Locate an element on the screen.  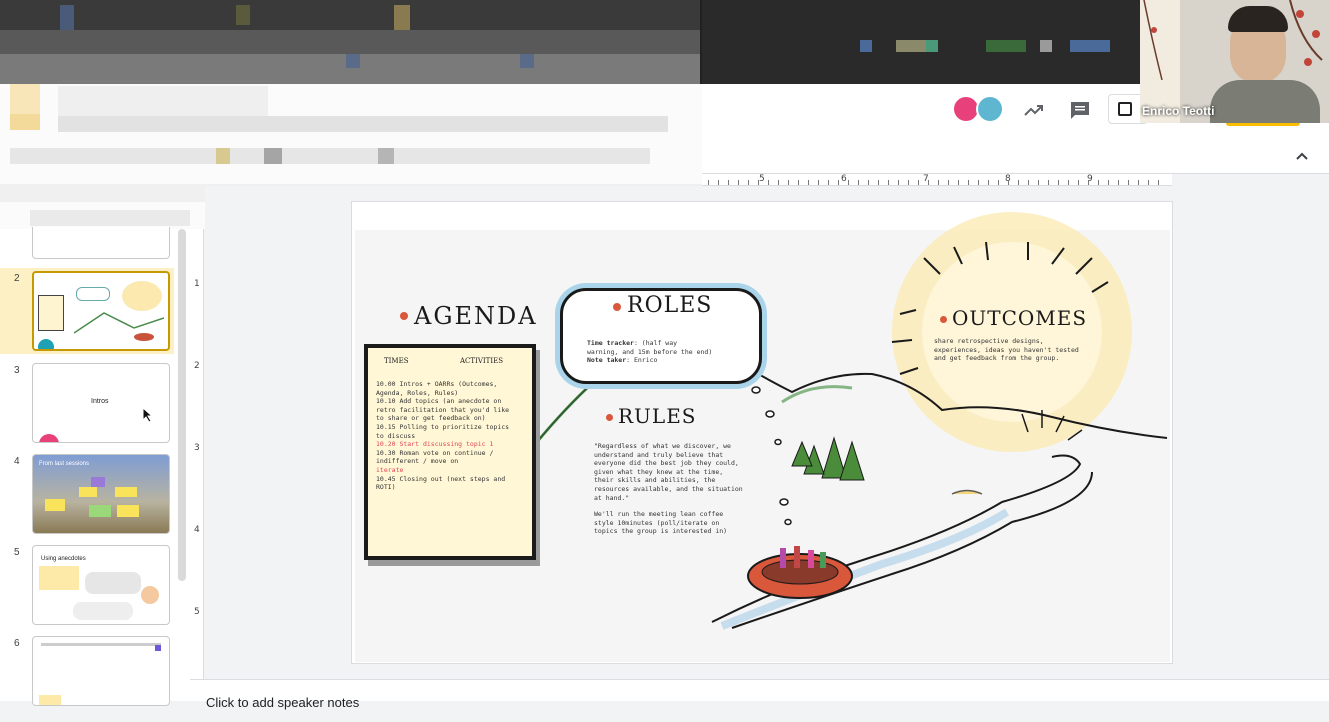
agenda-line: 10.30 Roman vote on continue / is located at coordinates (435, 452).